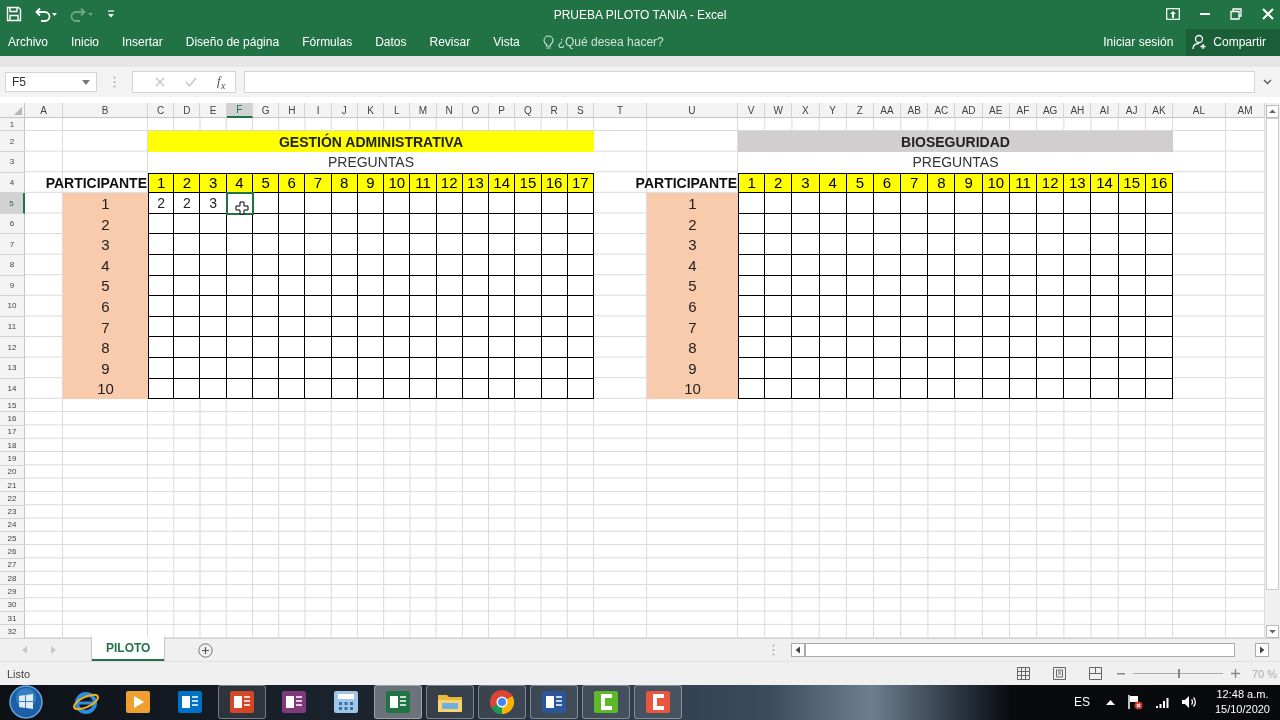 The height and width of the screenshot is (720, 1280). Describe the element at coordinates (502, 111) in the screenshot. I see `column-header: P` at that location.